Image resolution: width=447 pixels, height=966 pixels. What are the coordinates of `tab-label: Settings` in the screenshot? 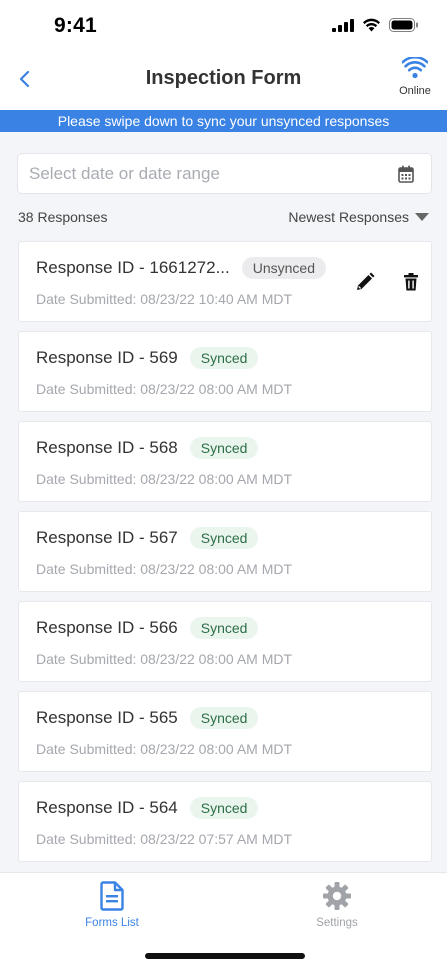 It's located at (337, 923).